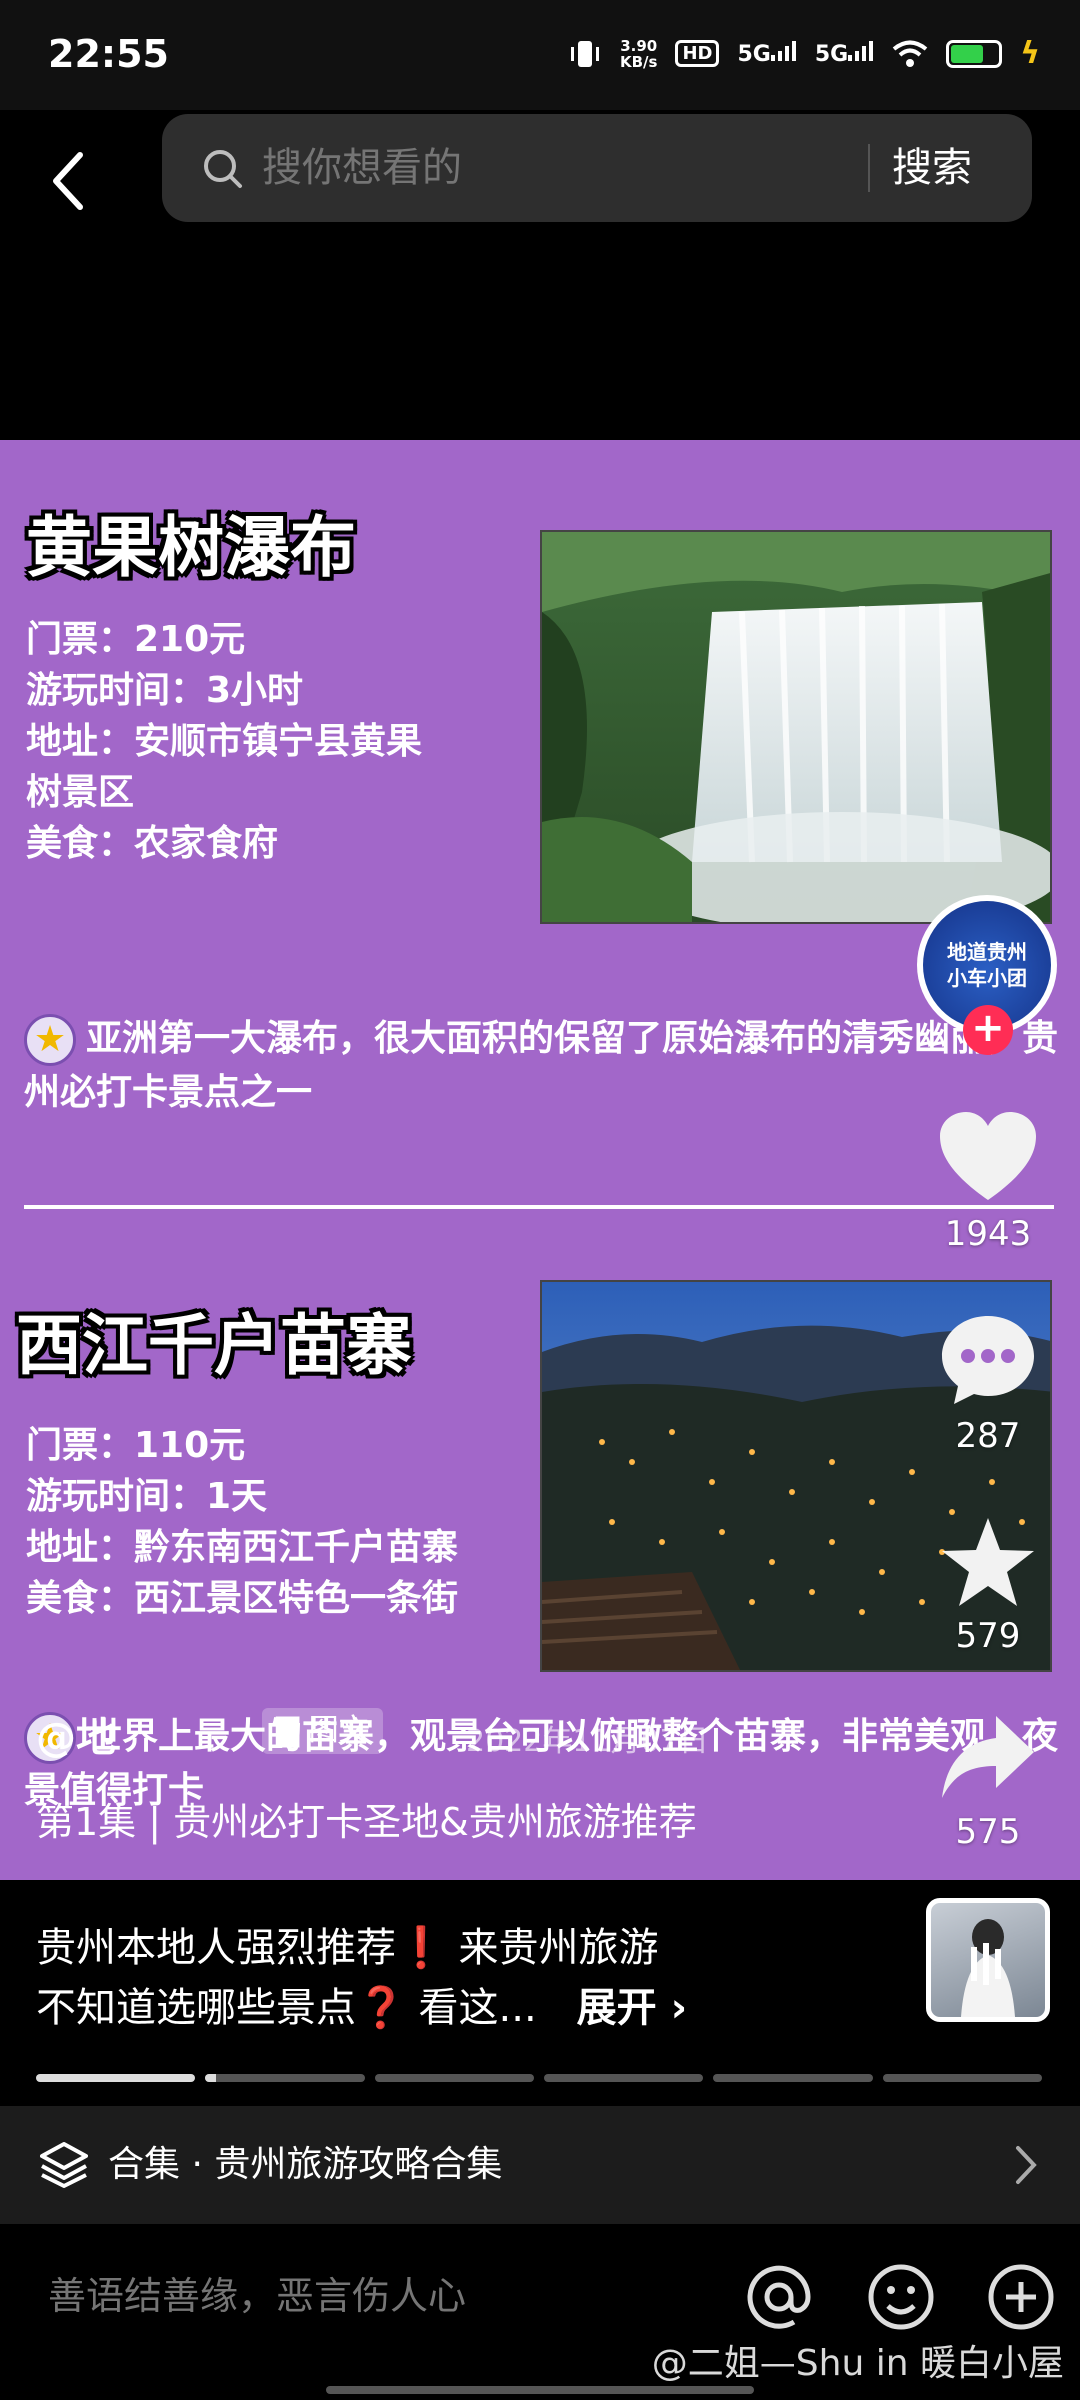 This screenshot has height=2400, width=1080. What do you see at coordinates (584, 53) in the screenshot?
I see `vibrate-icon` at bounding box center [584, 53].